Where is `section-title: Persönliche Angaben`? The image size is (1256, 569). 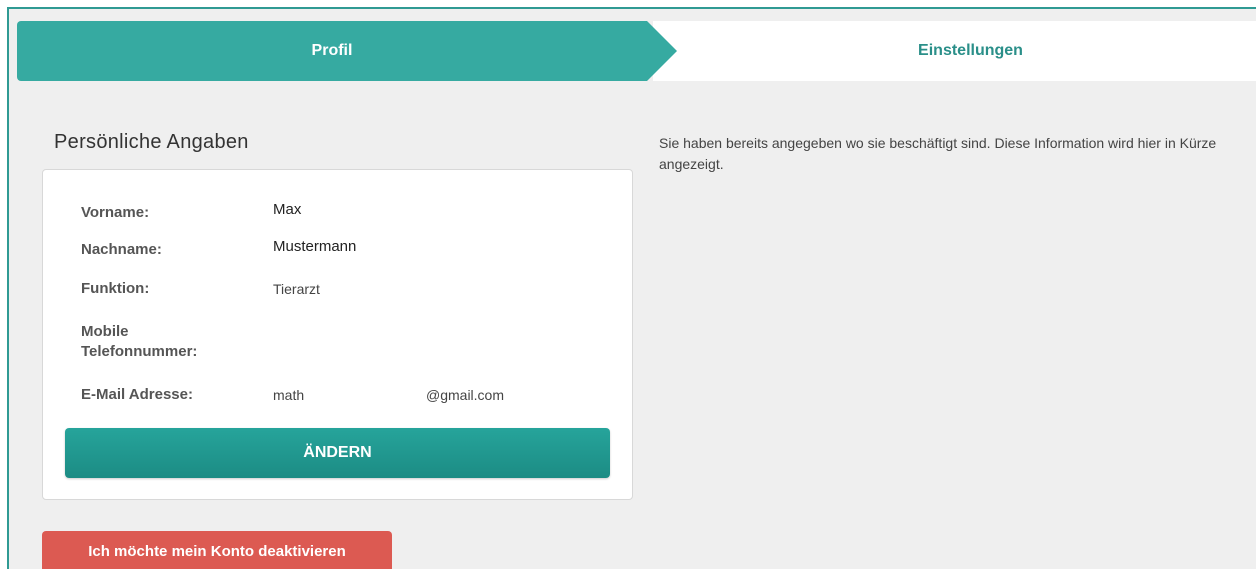
section-title: Persönliche Angaben is located at coordinates (151, 142).